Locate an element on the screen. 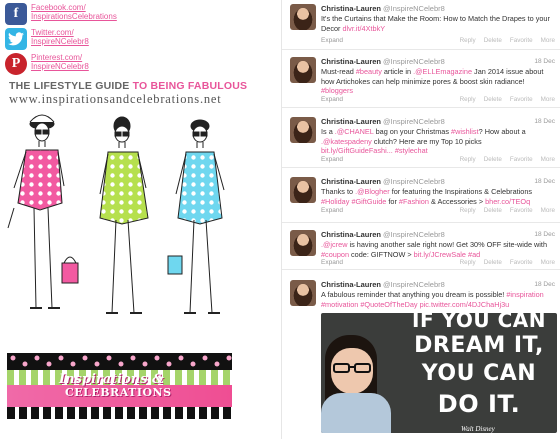 The image size is (560, 439). pinterest-label: Pinterest.com/ is located at coordinates (57, 57).